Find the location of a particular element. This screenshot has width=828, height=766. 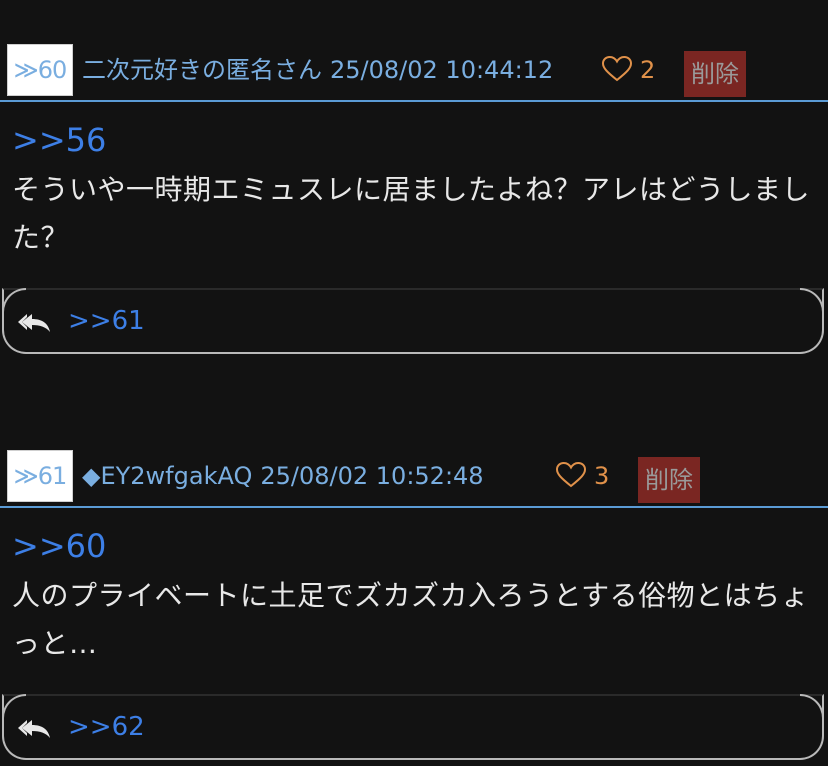

post-footer: >>61 is located at coordinates (413, 321).